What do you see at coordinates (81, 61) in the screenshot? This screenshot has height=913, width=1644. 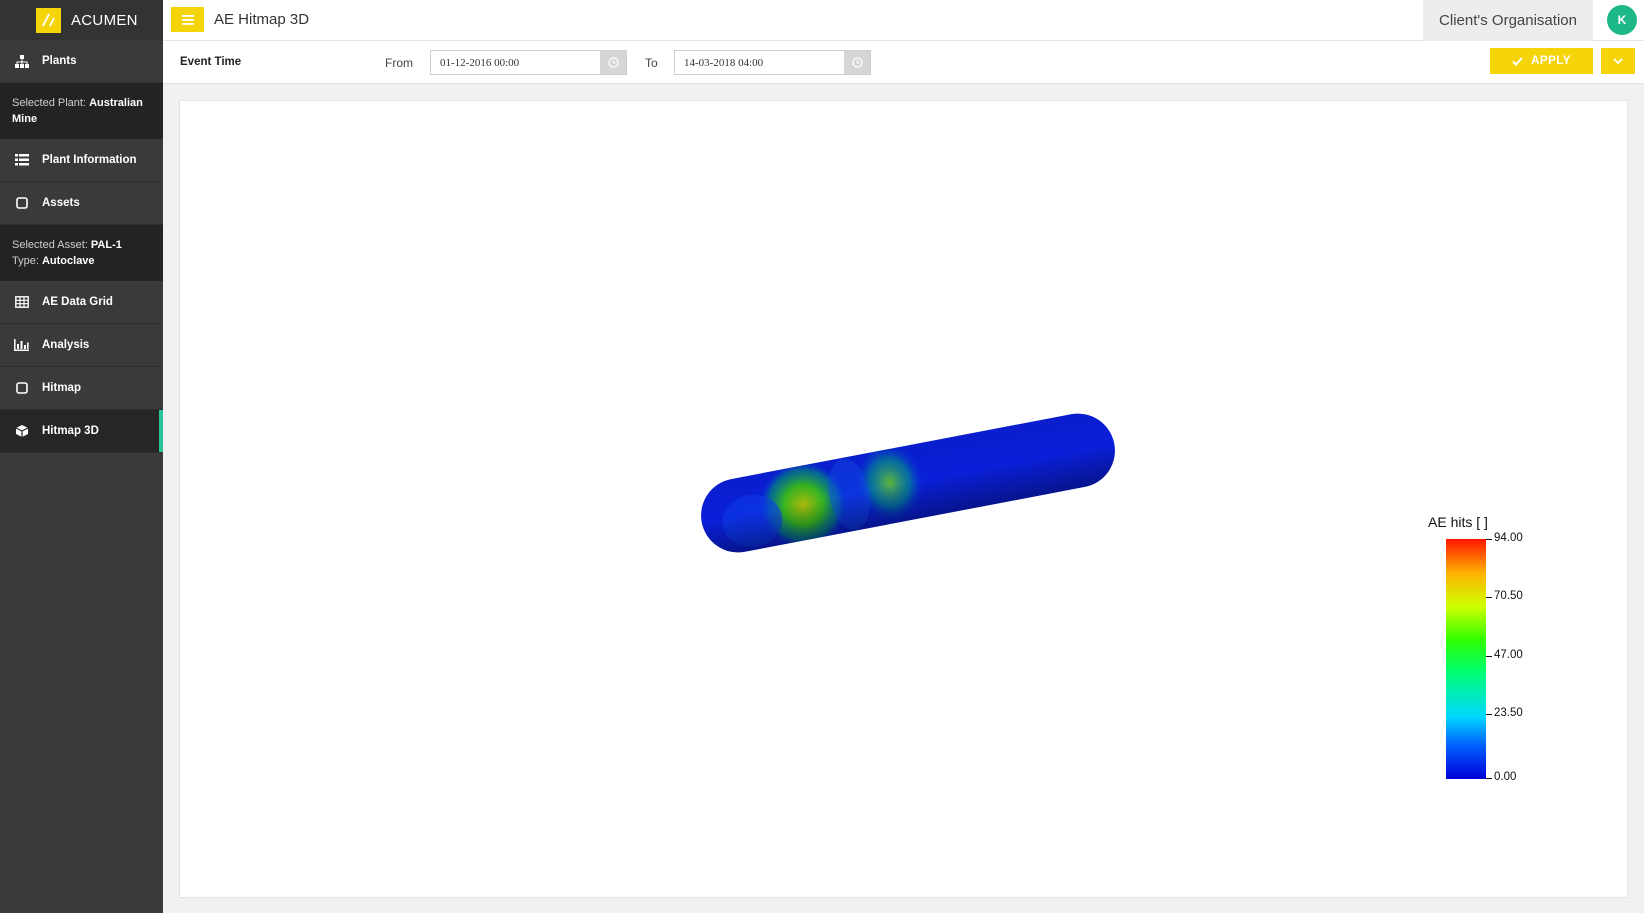 I see `sidebar-item-plants: Plants` at bounding box center [81, 61].